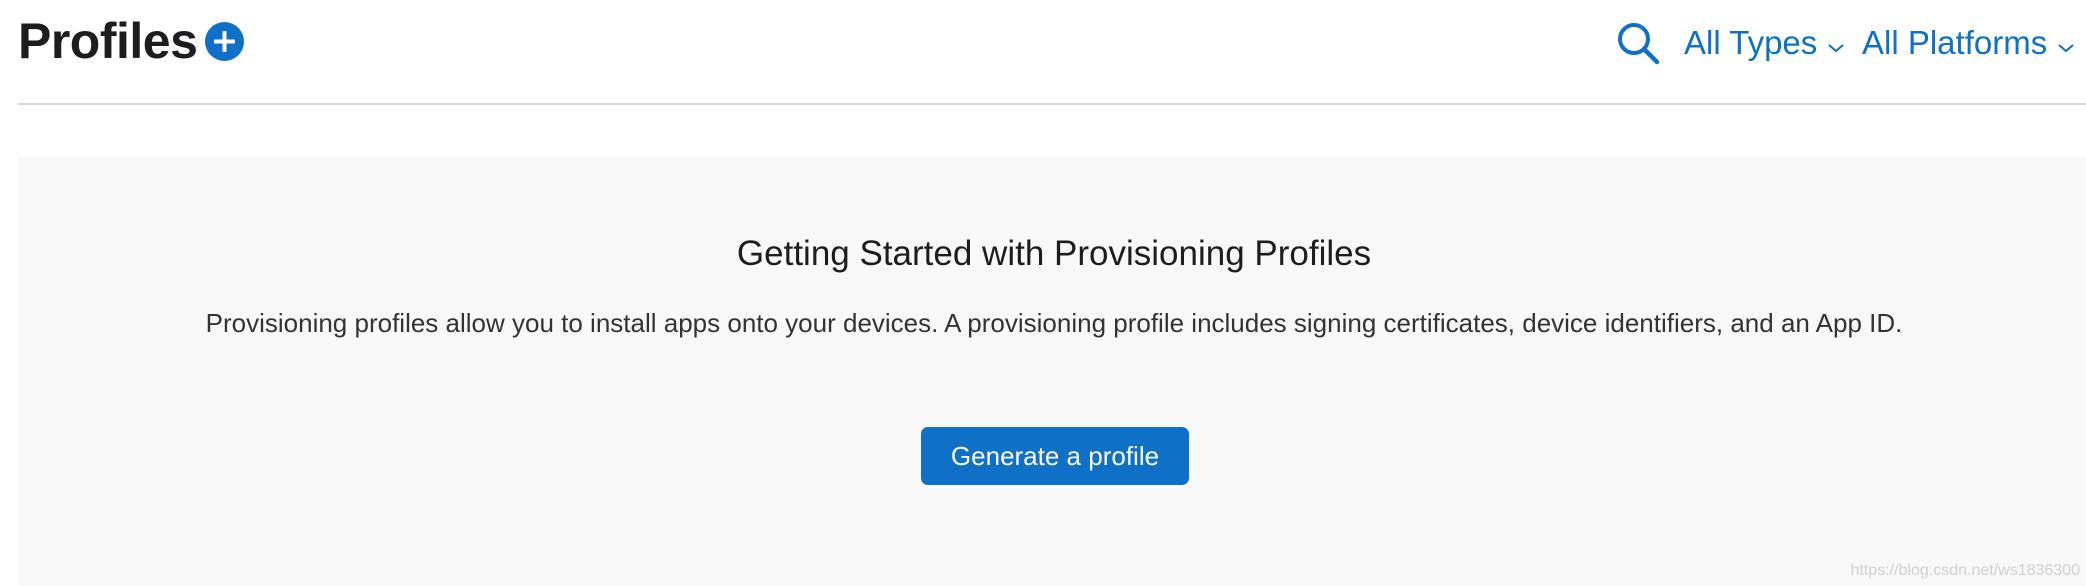  I want to click on filter-all-types-dropdown: All Types, so click(1764, 43).